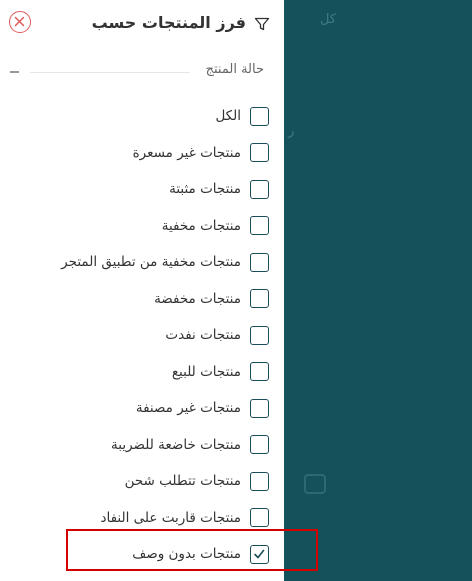  I want to click on option-label: منتجات مخفية من تطبيق المتجر, so click(151, 262).